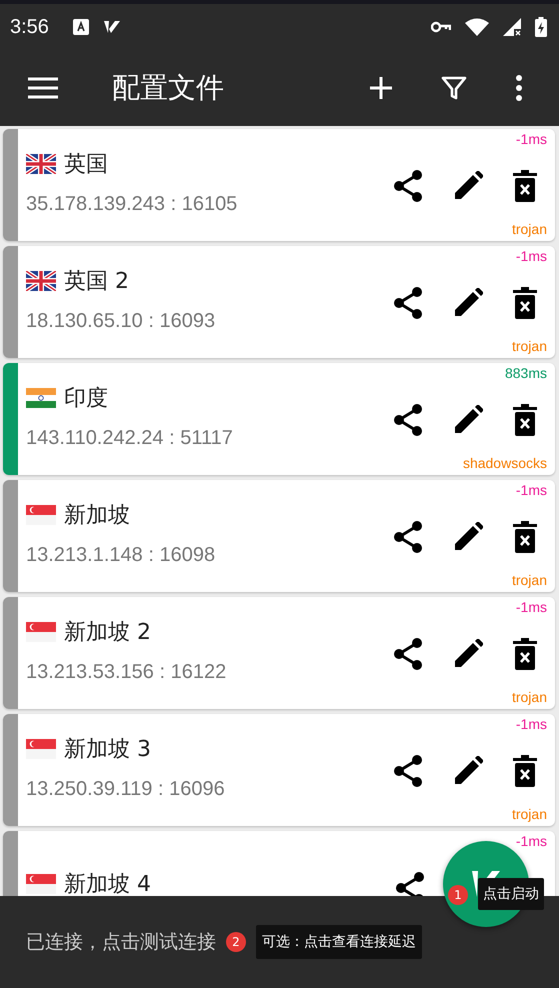 The height and width of the screenshot is (988, 559). Describe the element at coordinates (111, 27) in the screenshot. I see `v-logo-icon` at that location.